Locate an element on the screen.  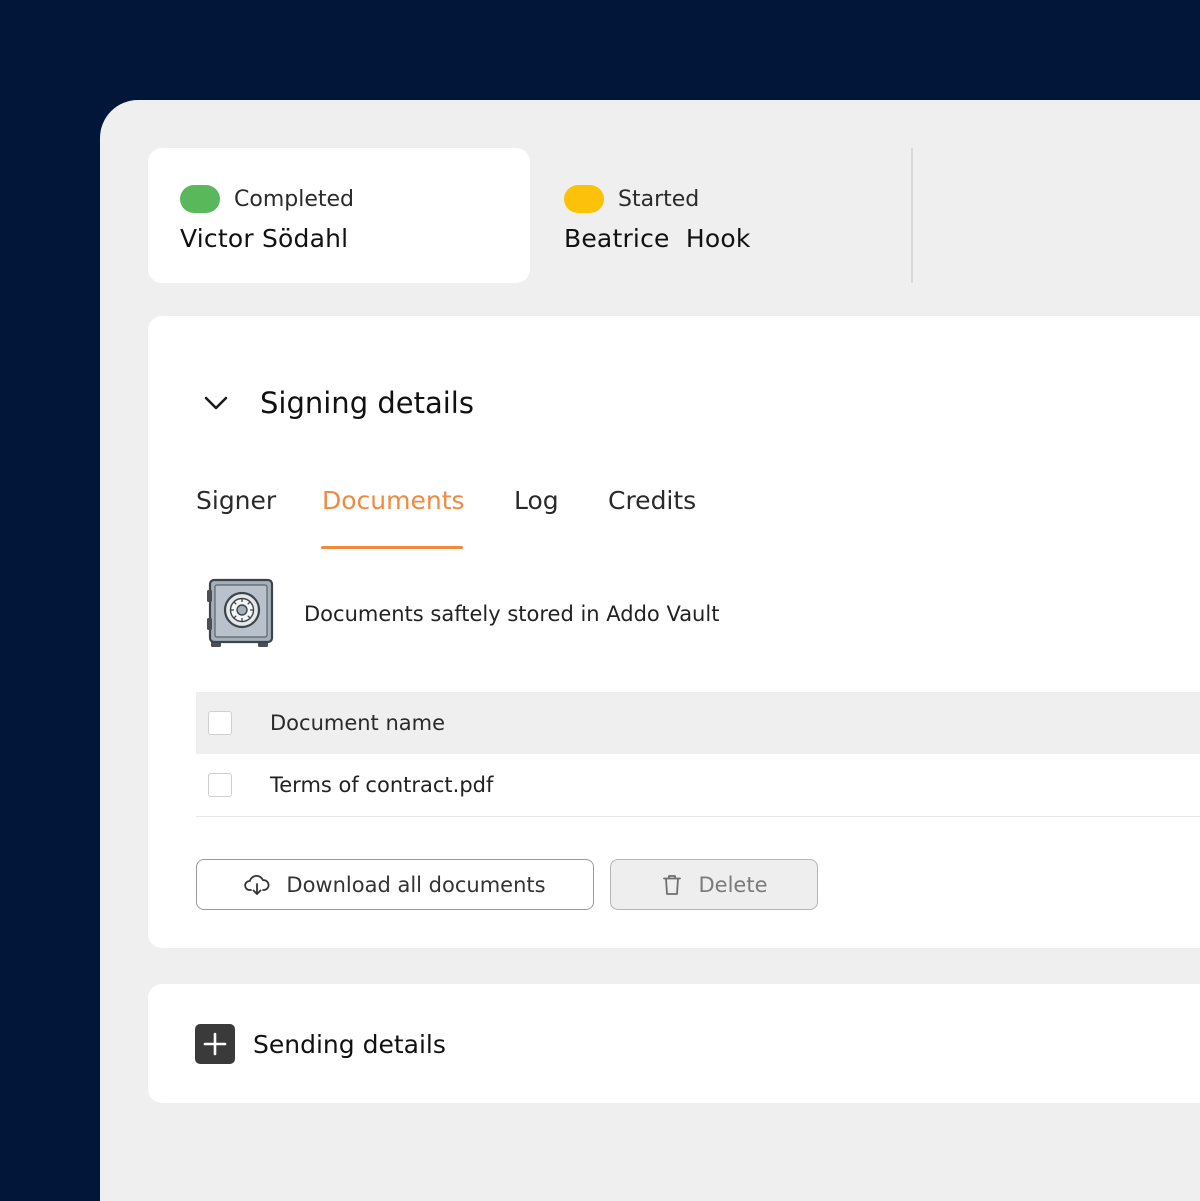
column-document-name: Document name is located at coordinates (358, 723).